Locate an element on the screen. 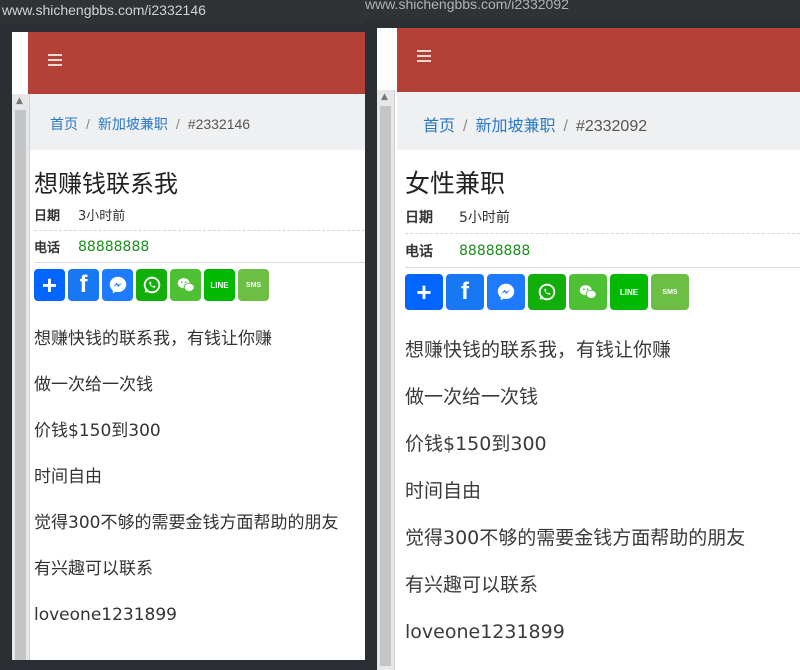 The image size is (800, 670). date-value: 3小时前 is located at coordinates (102, 216).